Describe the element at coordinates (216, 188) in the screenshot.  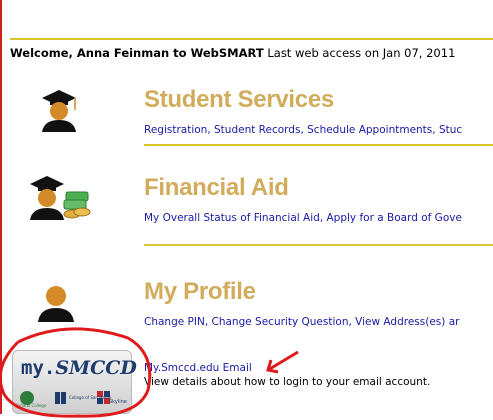
I see `section-title: Financial Aid` at that location.